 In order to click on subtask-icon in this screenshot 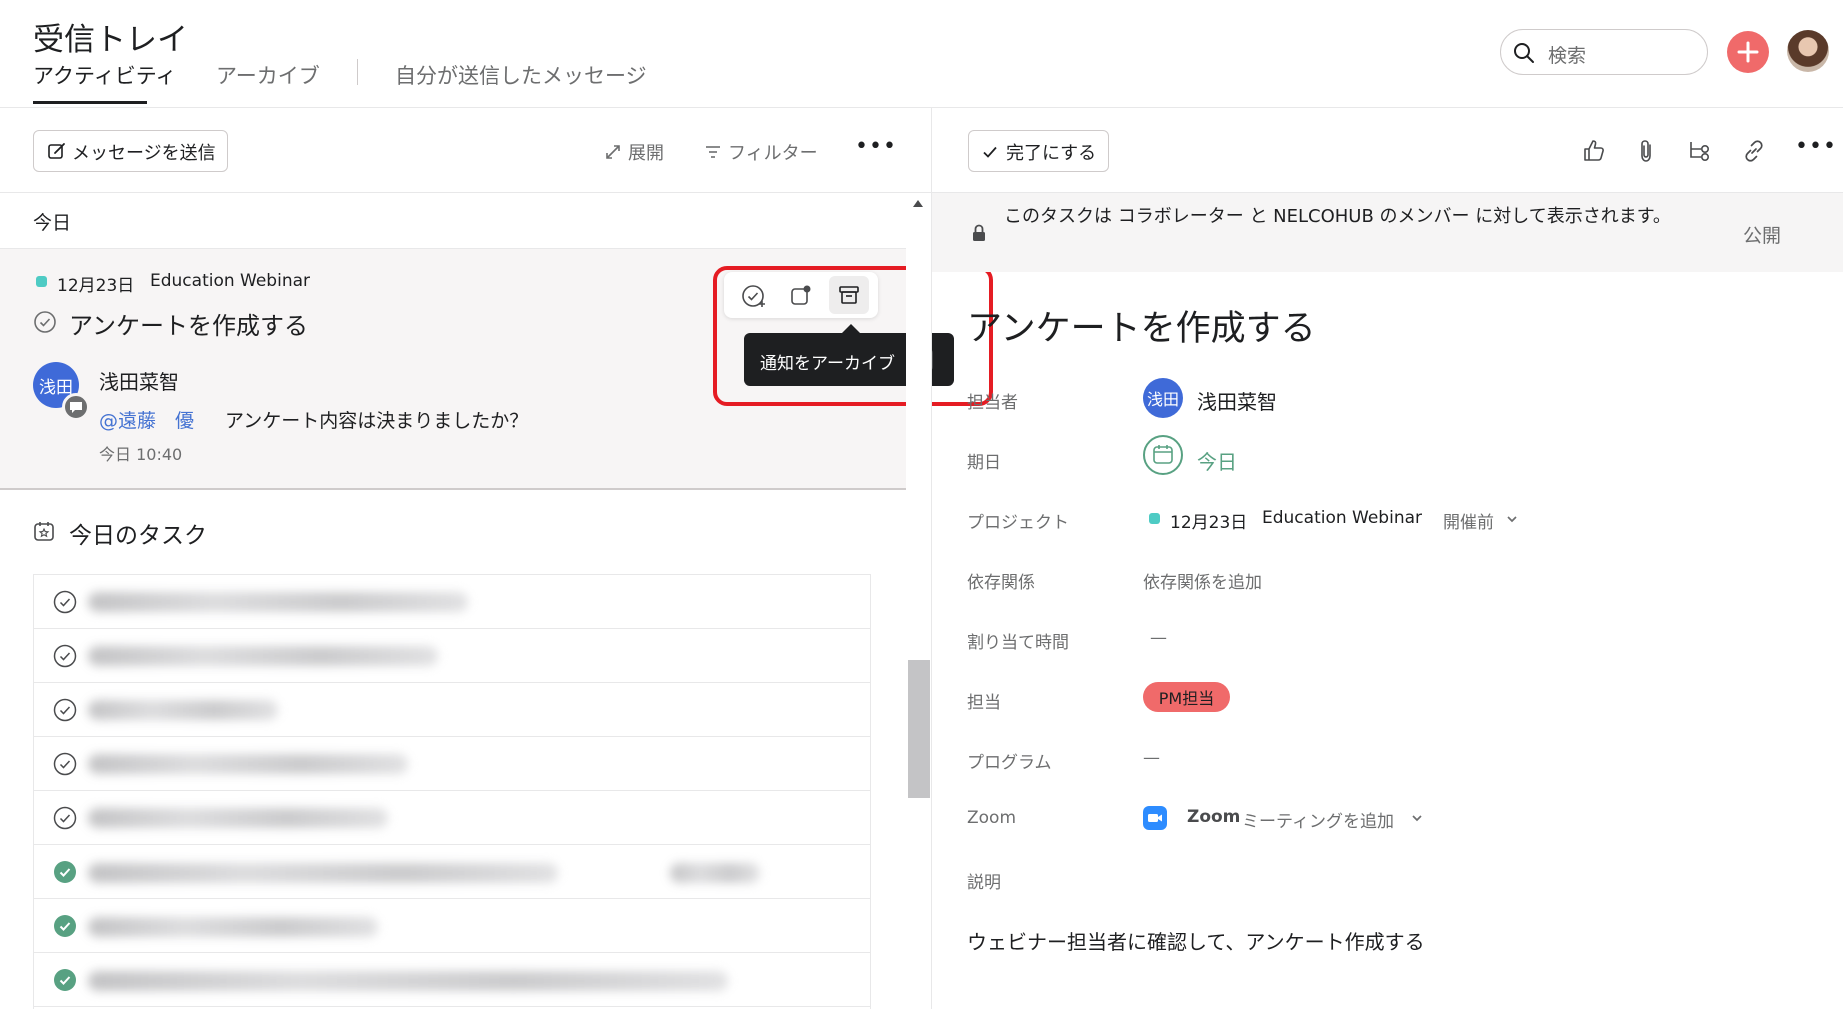, I will do `click(1700, 151)`.